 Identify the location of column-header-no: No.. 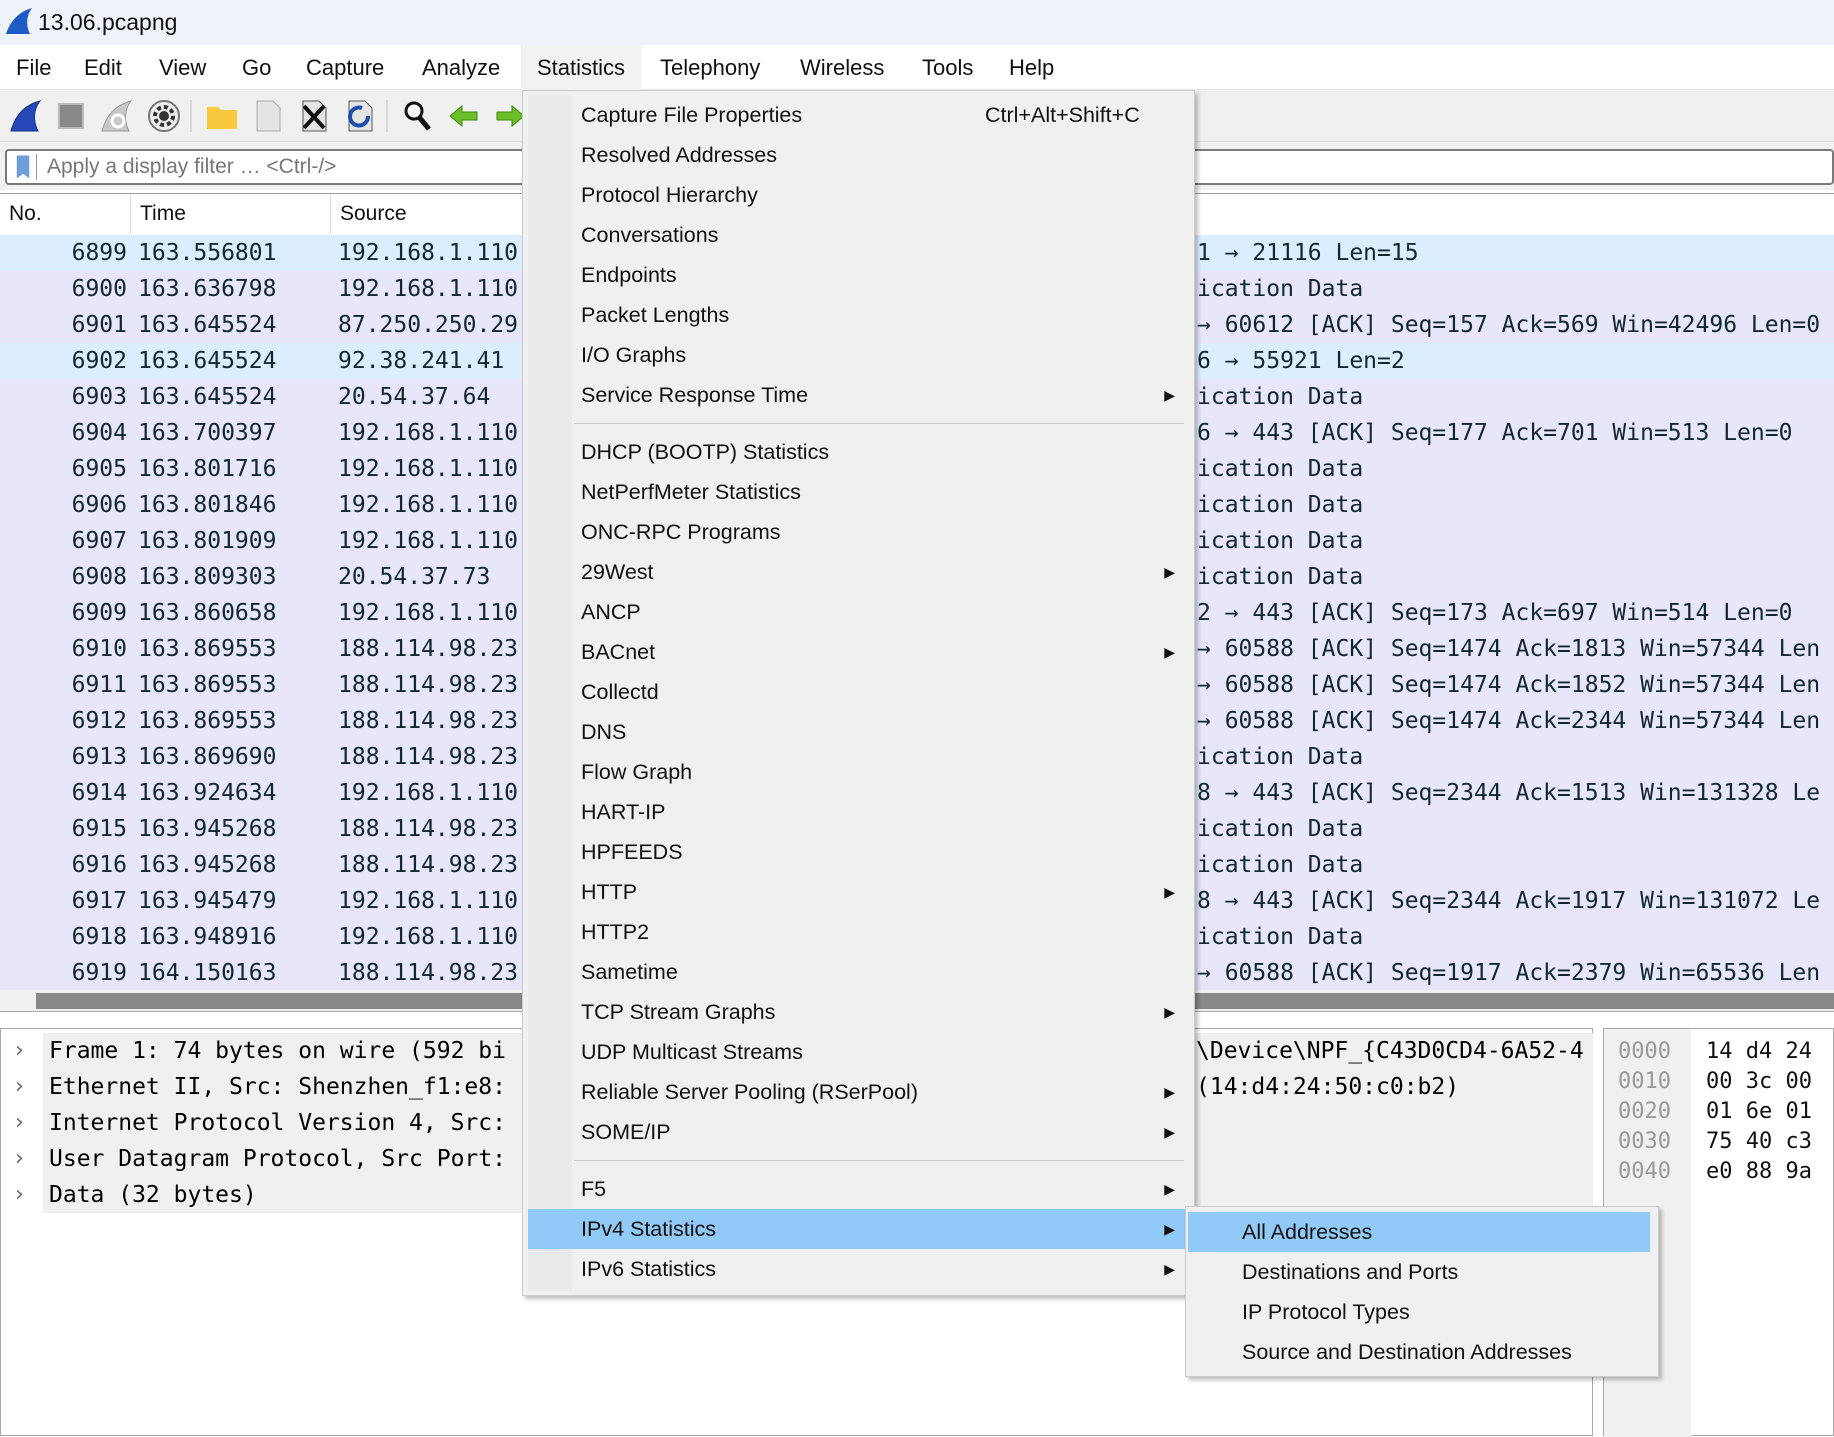
(65, 214).